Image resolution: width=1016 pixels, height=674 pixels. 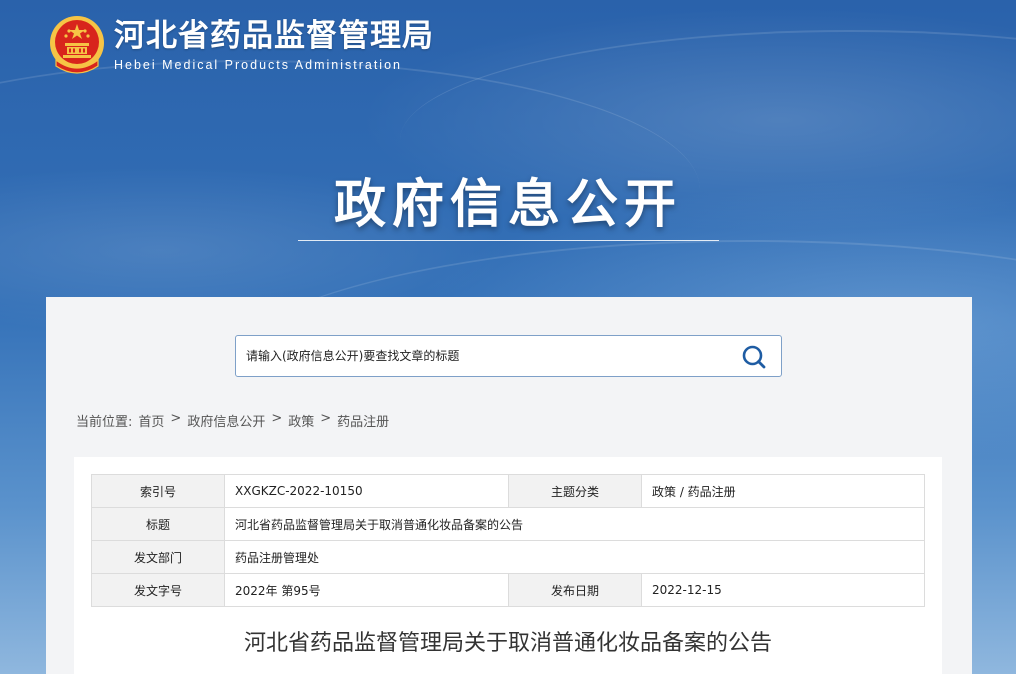 What do you see at coordinates (274, 36) in the screenshot?
I see `site-name-cn: 河北省药品监督管理局` at bounding box center [274, 36].